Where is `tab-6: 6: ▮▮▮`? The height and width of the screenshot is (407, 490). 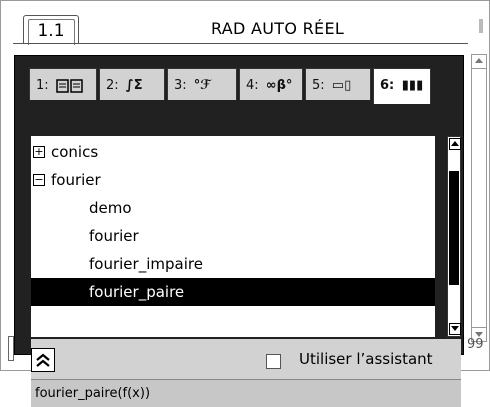 tab-6: 6: ▮▮▮ is located at coordinates (402, 86).